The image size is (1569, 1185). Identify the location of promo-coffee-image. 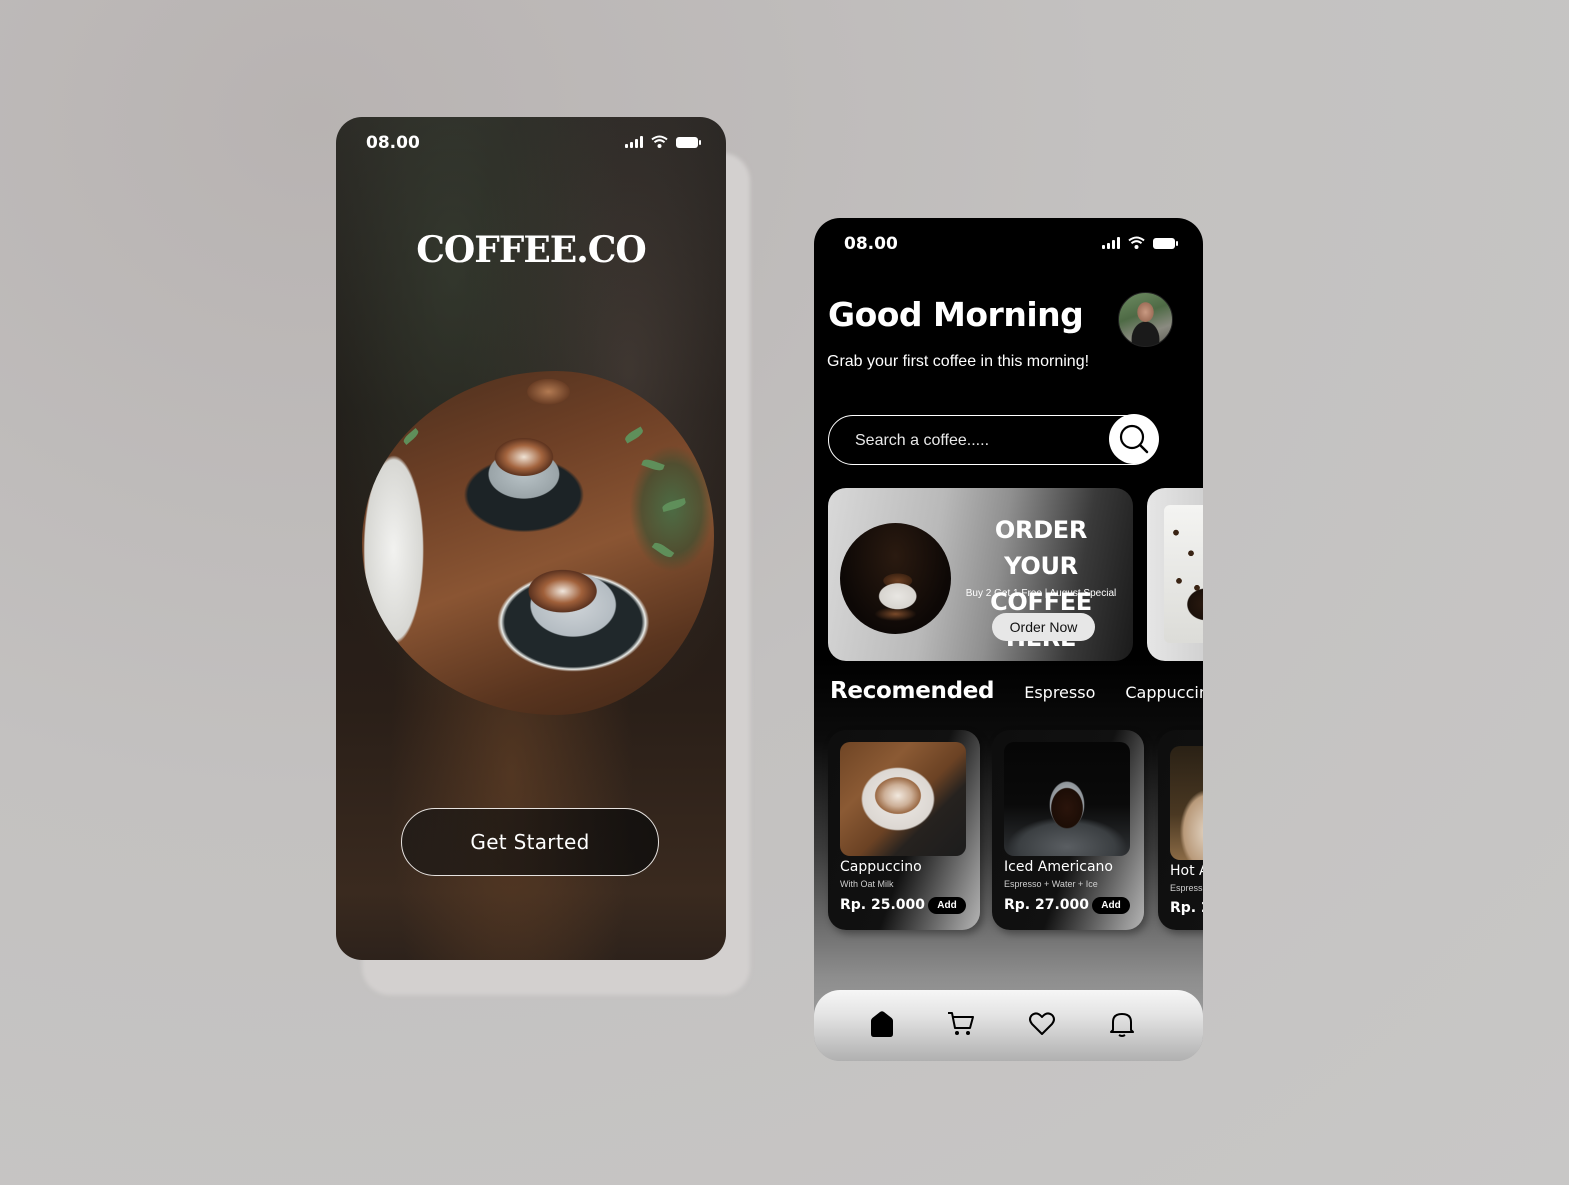
(895, 578).